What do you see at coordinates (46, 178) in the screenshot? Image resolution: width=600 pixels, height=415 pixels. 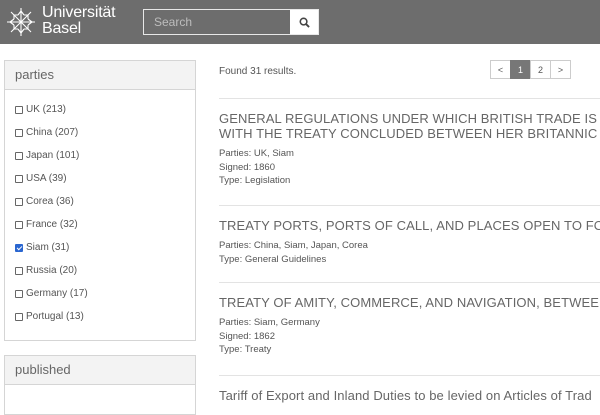 I see `facet-label: USA (39)` at bounding box center [46, 178].